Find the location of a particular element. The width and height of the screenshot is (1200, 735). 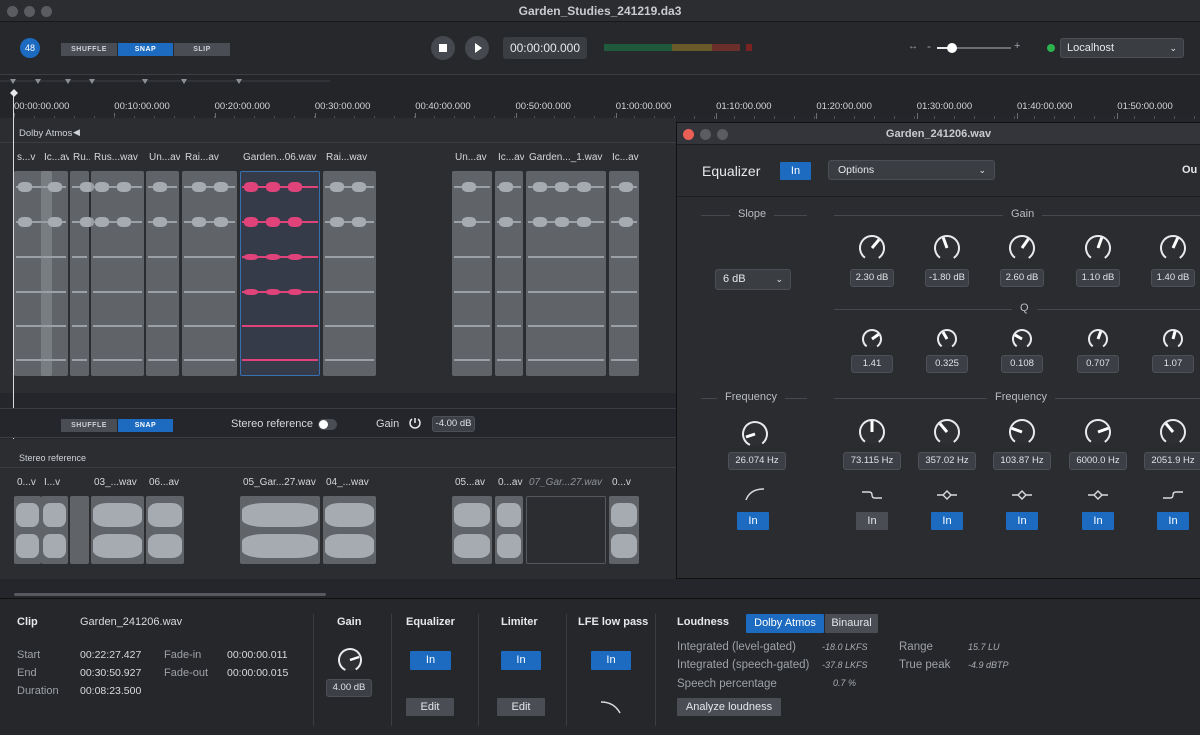

horizontal-scrollbar is located at coordinates (170, 594).